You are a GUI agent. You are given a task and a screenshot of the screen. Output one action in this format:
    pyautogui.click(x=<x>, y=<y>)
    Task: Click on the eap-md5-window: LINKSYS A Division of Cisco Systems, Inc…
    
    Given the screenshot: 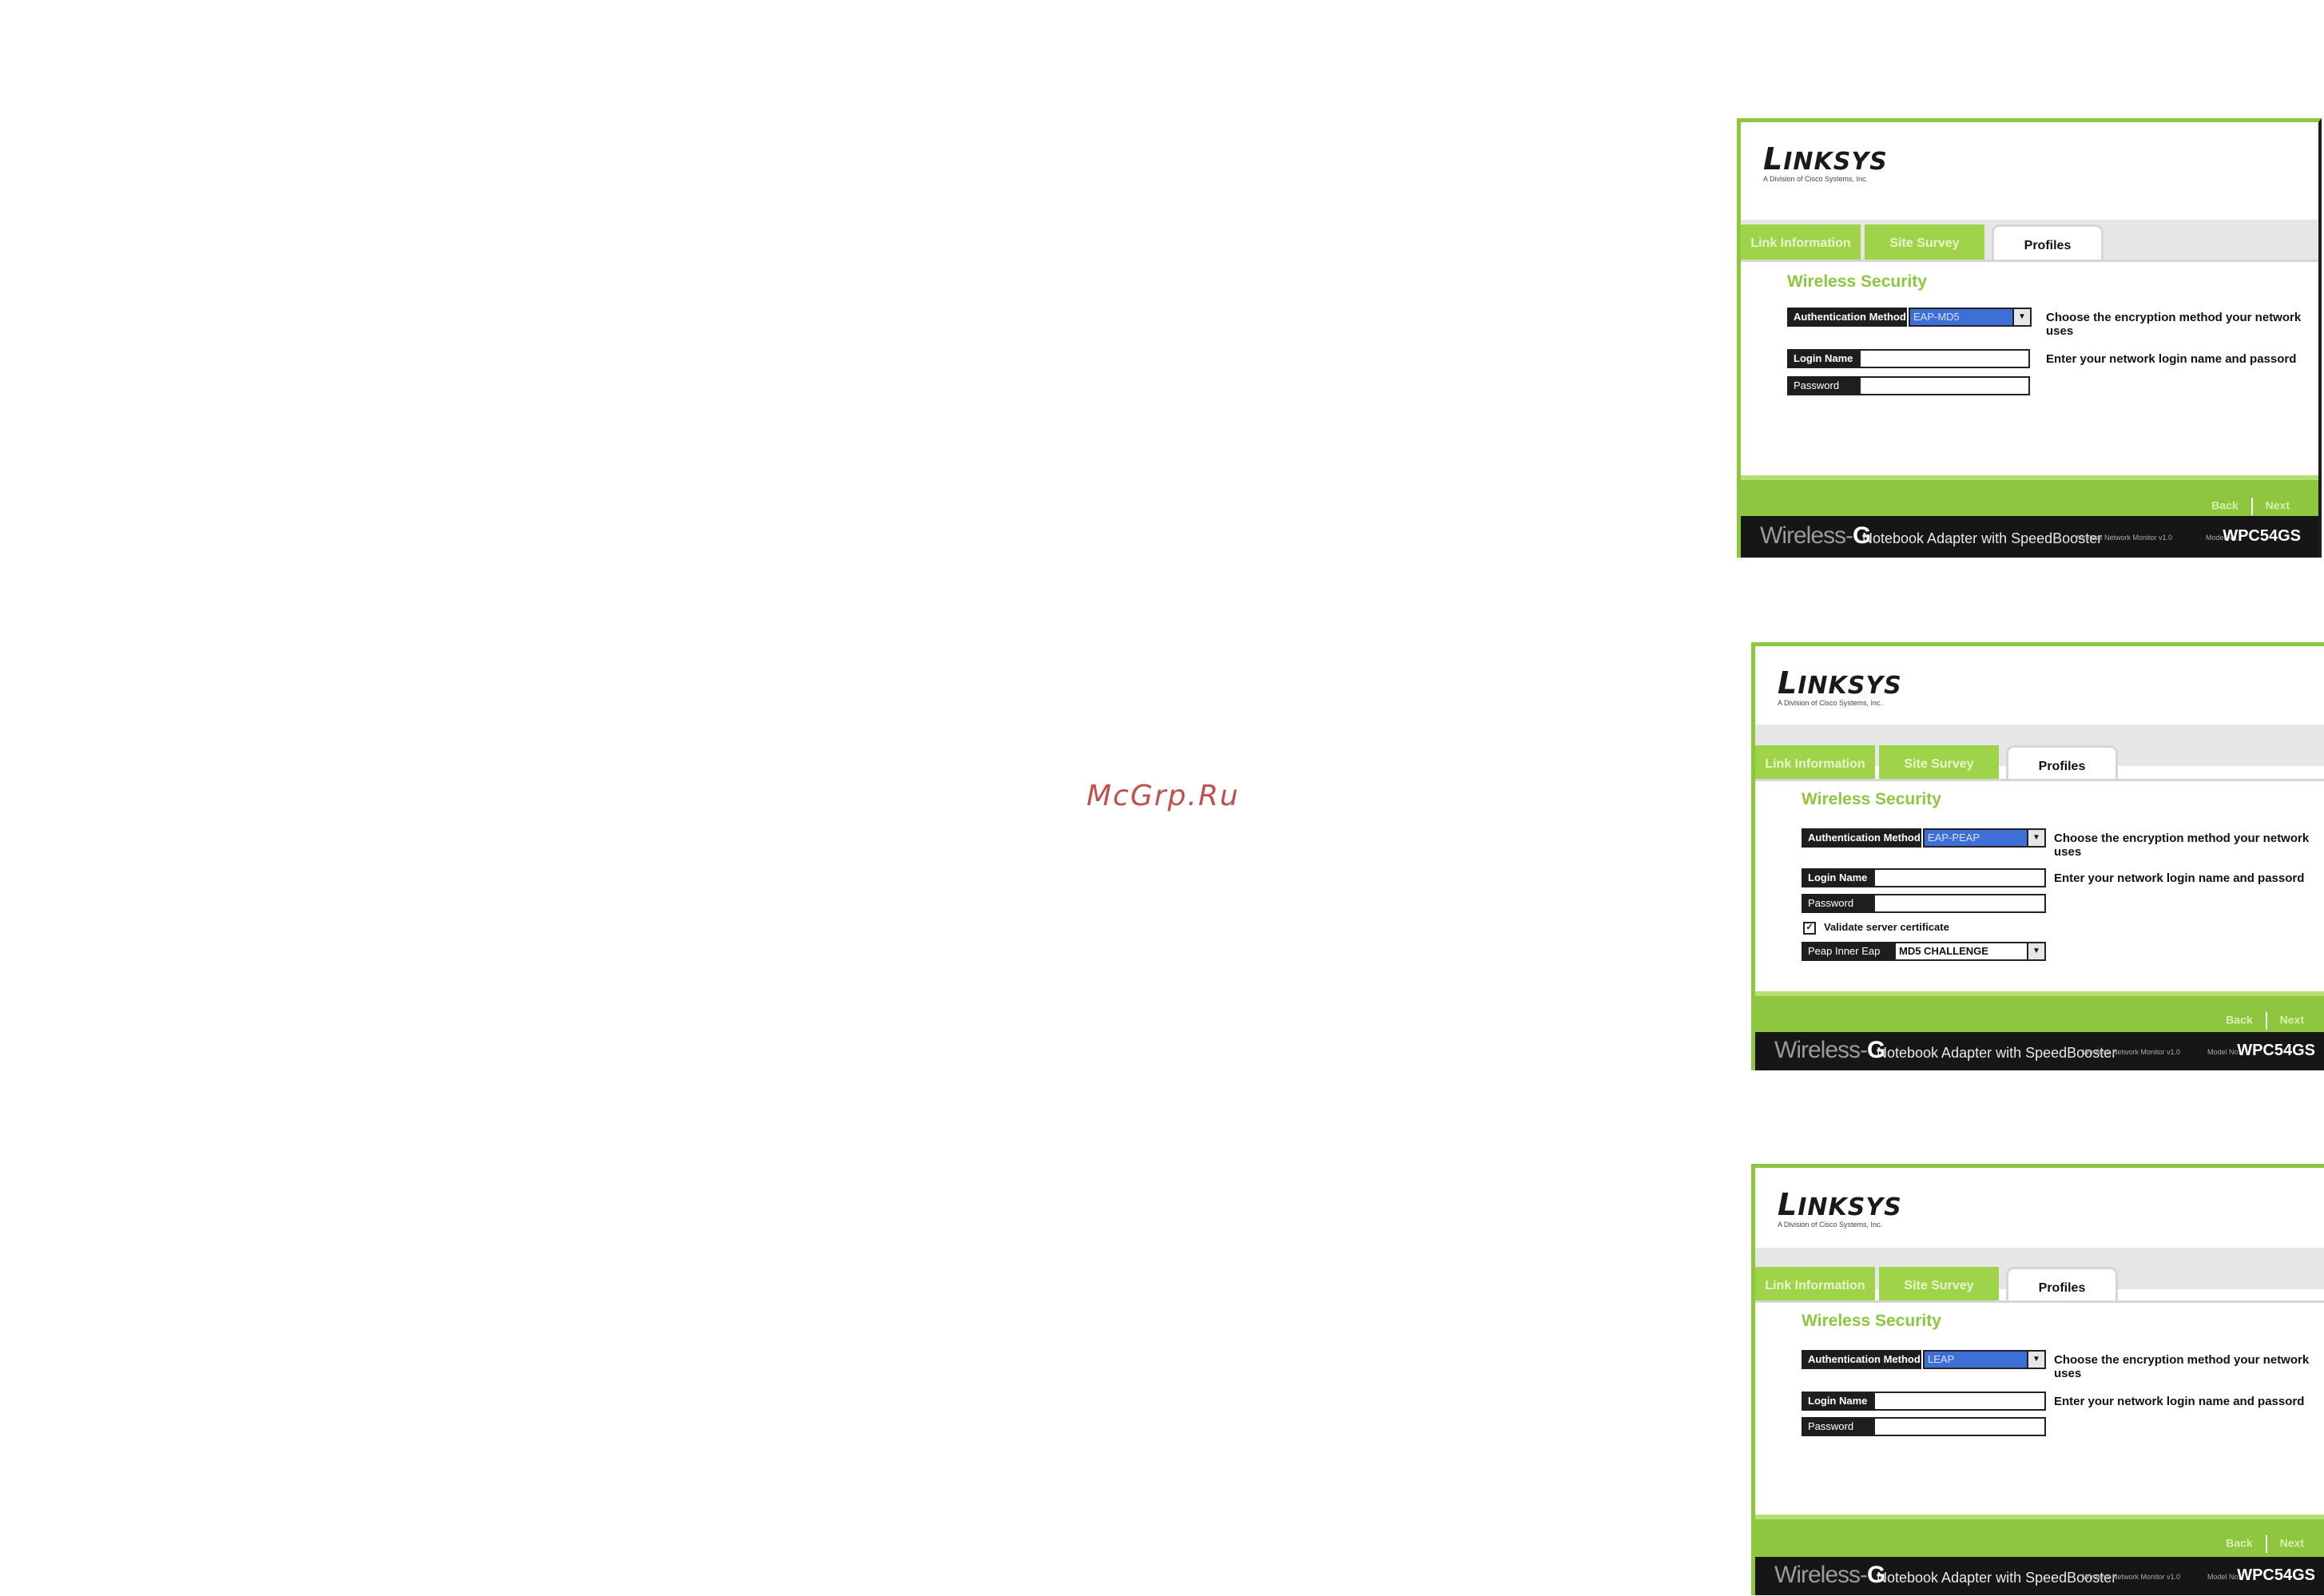 What is the action you would take?
    pyautogui.click(x=2029, y=338)
    